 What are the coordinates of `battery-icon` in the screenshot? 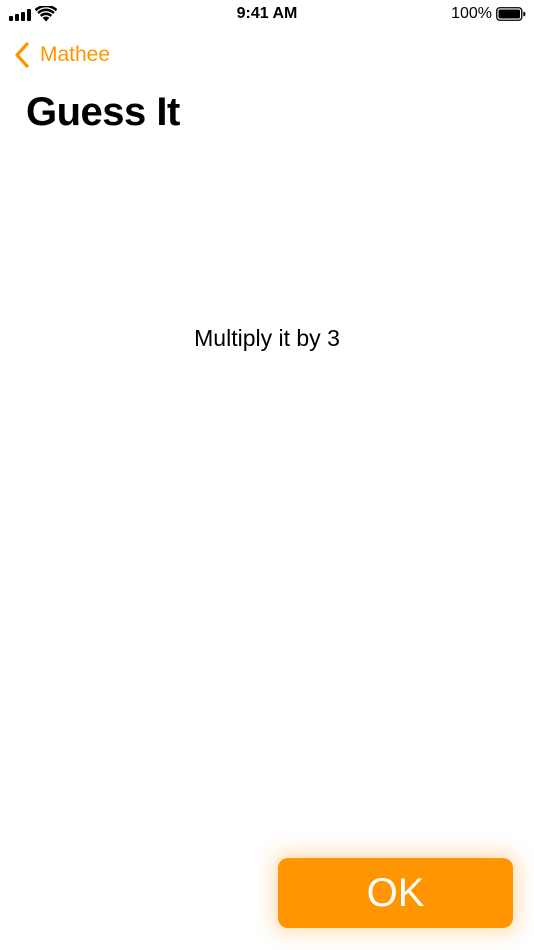 It's located at (511, 14).